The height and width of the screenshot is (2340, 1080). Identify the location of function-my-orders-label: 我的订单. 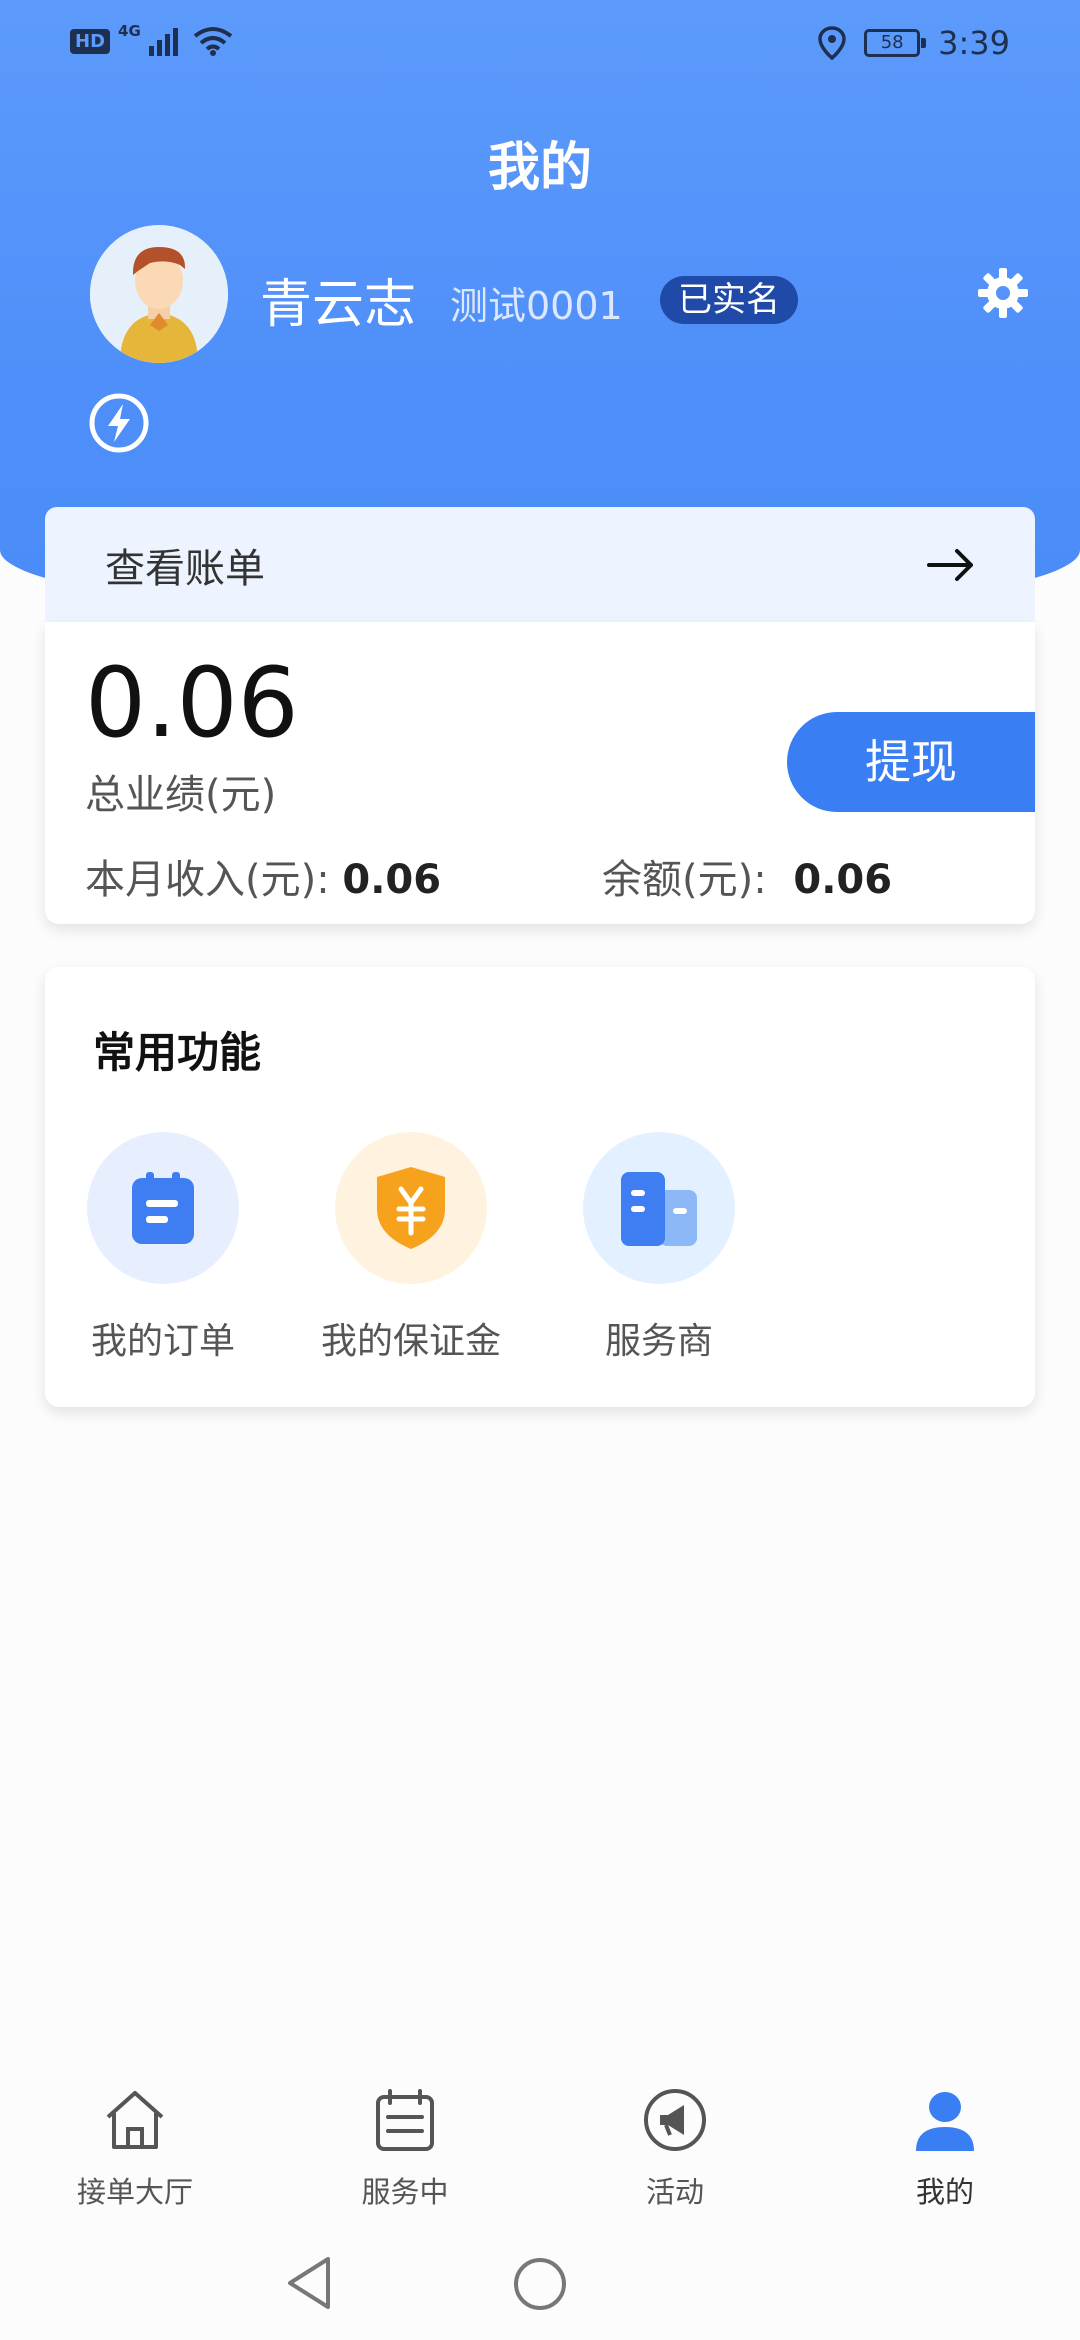
(162, 1341).